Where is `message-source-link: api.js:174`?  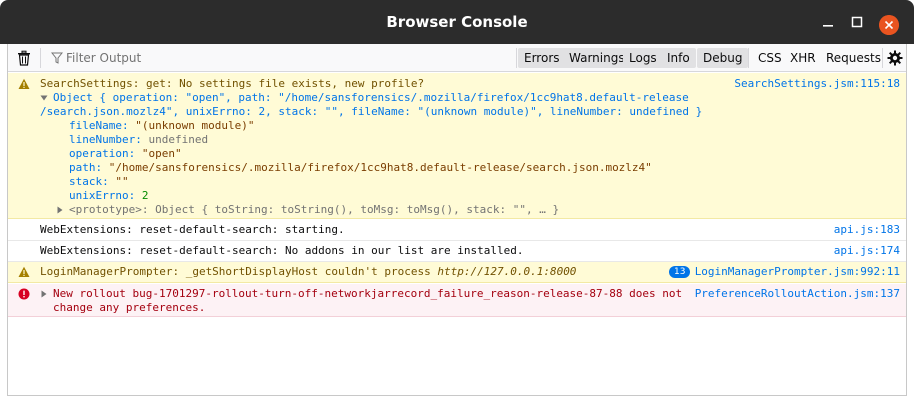 message-source-link: api.js:174 is located at coordinates (867, 251).